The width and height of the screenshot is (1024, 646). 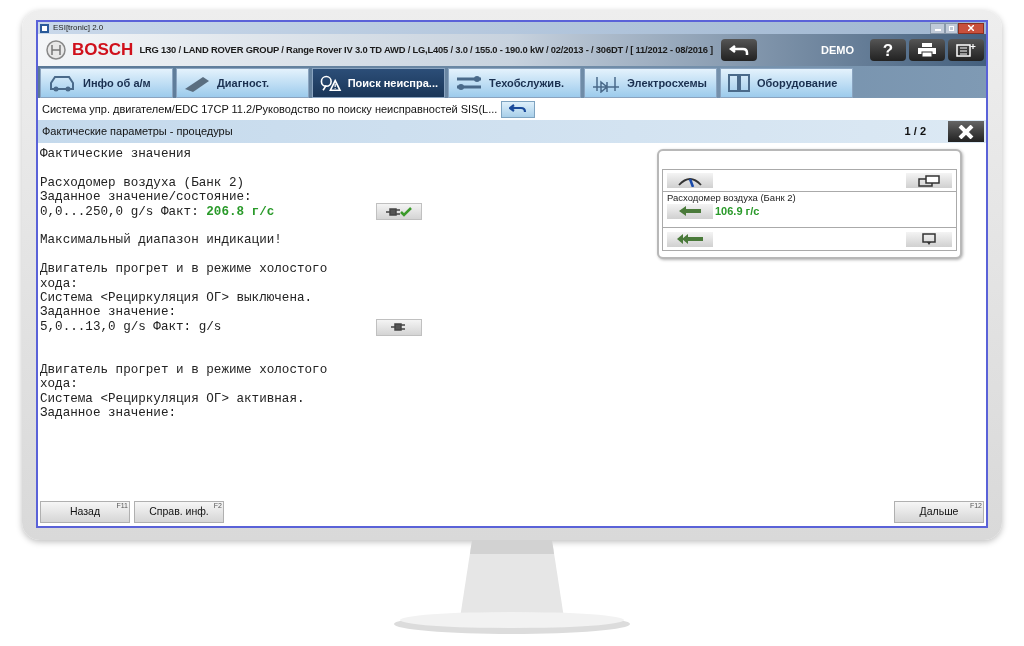 I want to click on plug-icon, so click(x=399, y=327).